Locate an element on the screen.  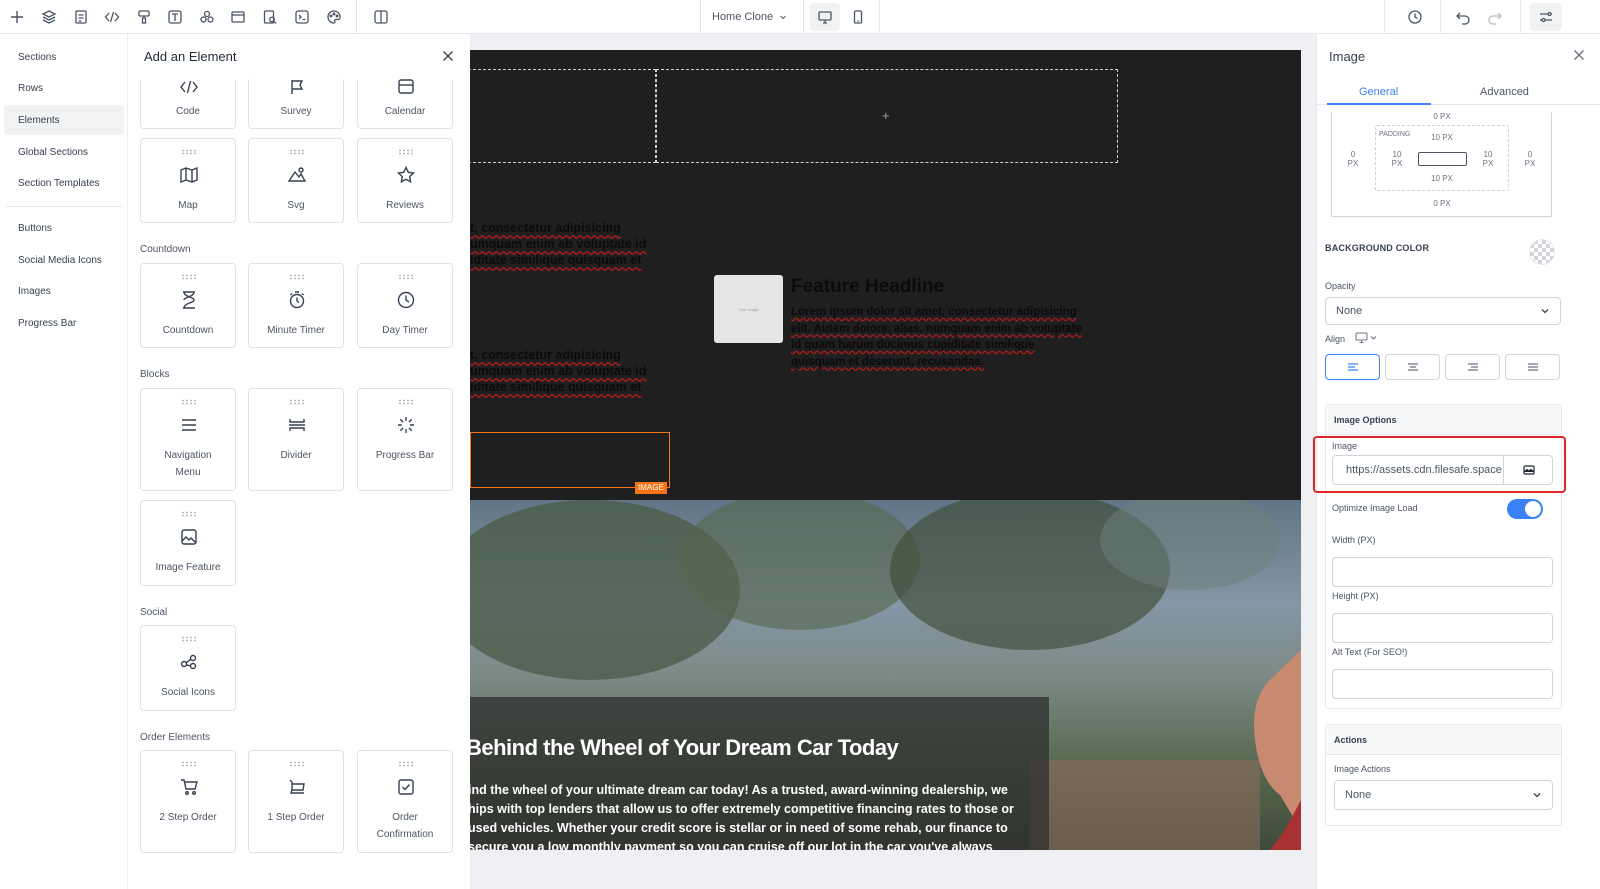
align-justify-icon is located at coordinates (1532, 367).